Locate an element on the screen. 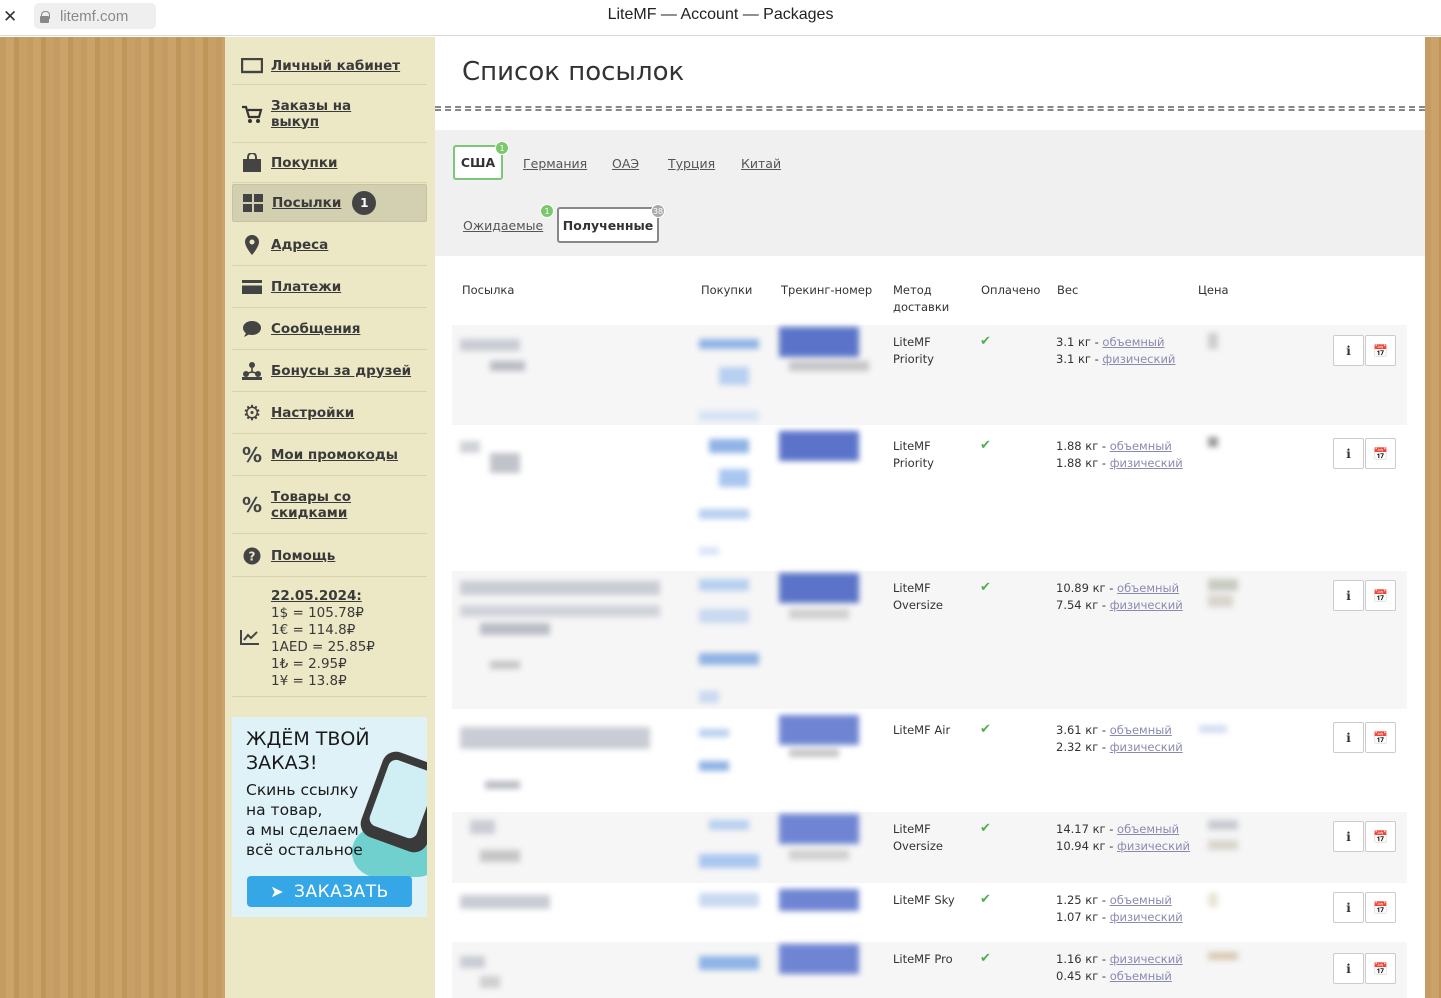  weight: 3.1 кг - объемный 3.1 кг - физический is located at coordinates (1116, 350).